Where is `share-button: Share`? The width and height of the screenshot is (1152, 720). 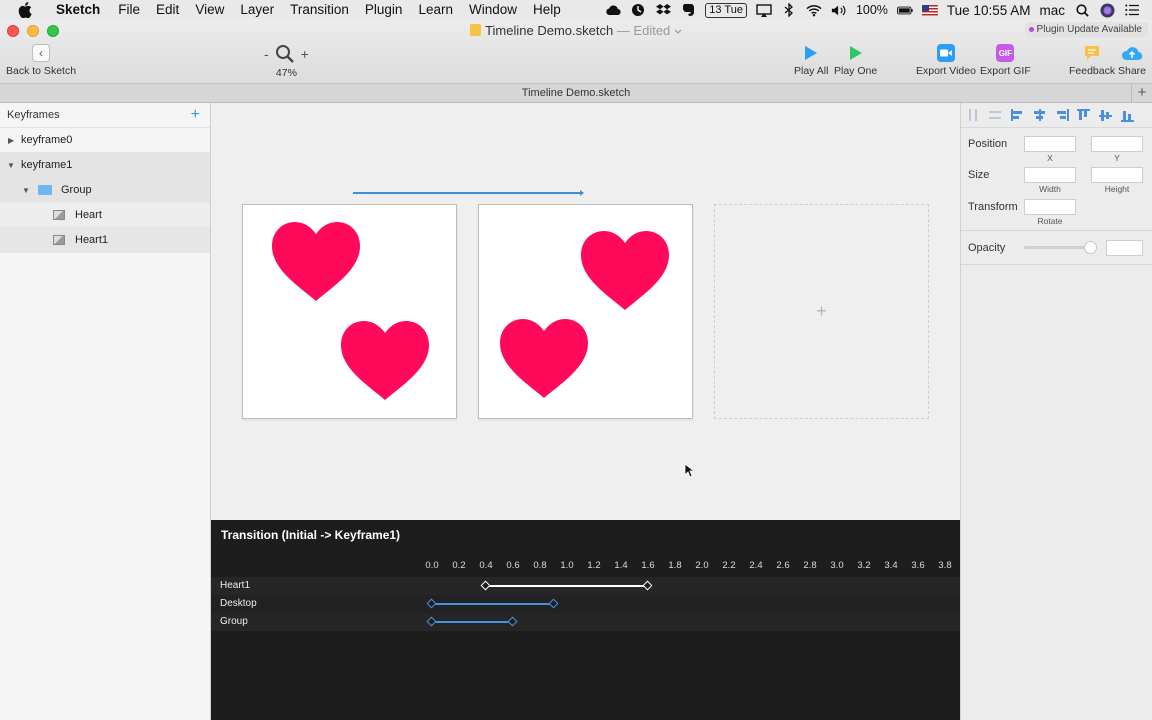
share-button: Share is located at coordinates (1132, 60).